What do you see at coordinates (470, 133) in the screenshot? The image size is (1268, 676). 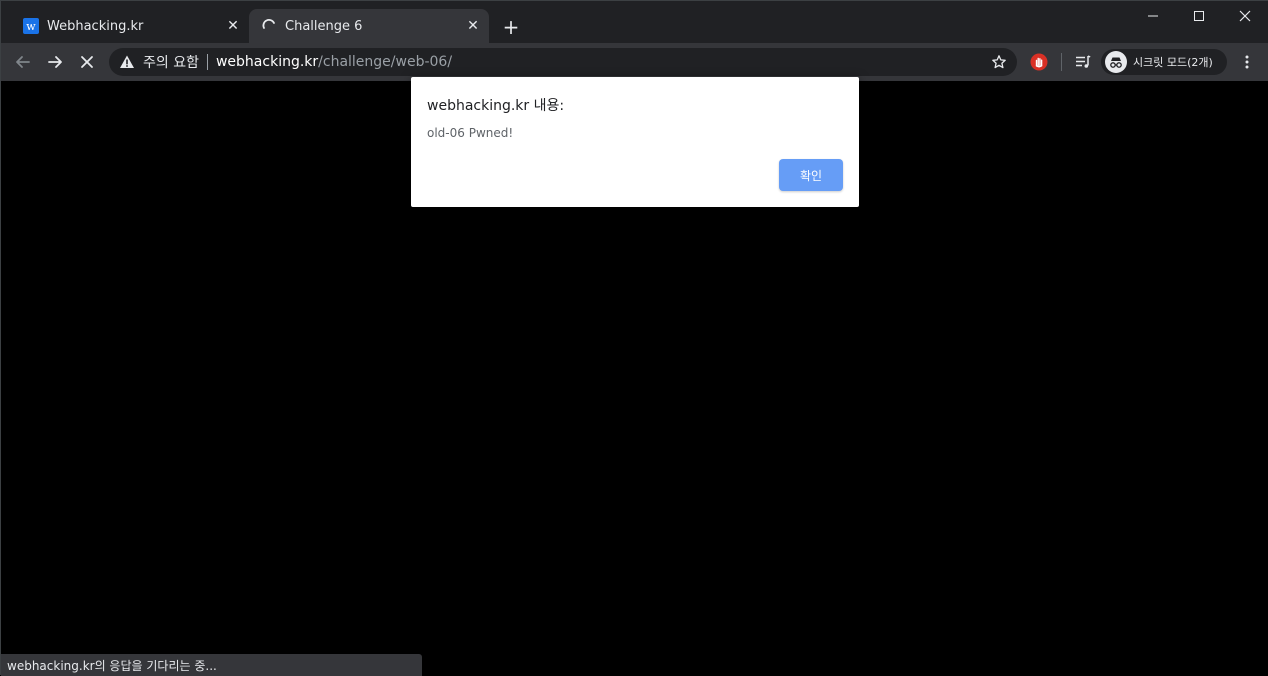 I see `dialog-message: old-06 Pwned!` at bounding box center [470, 133].